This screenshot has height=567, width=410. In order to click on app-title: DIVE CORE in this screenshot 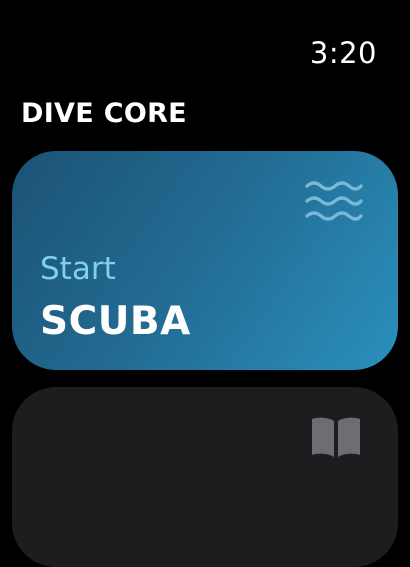, I will do `click(104, 113)`.